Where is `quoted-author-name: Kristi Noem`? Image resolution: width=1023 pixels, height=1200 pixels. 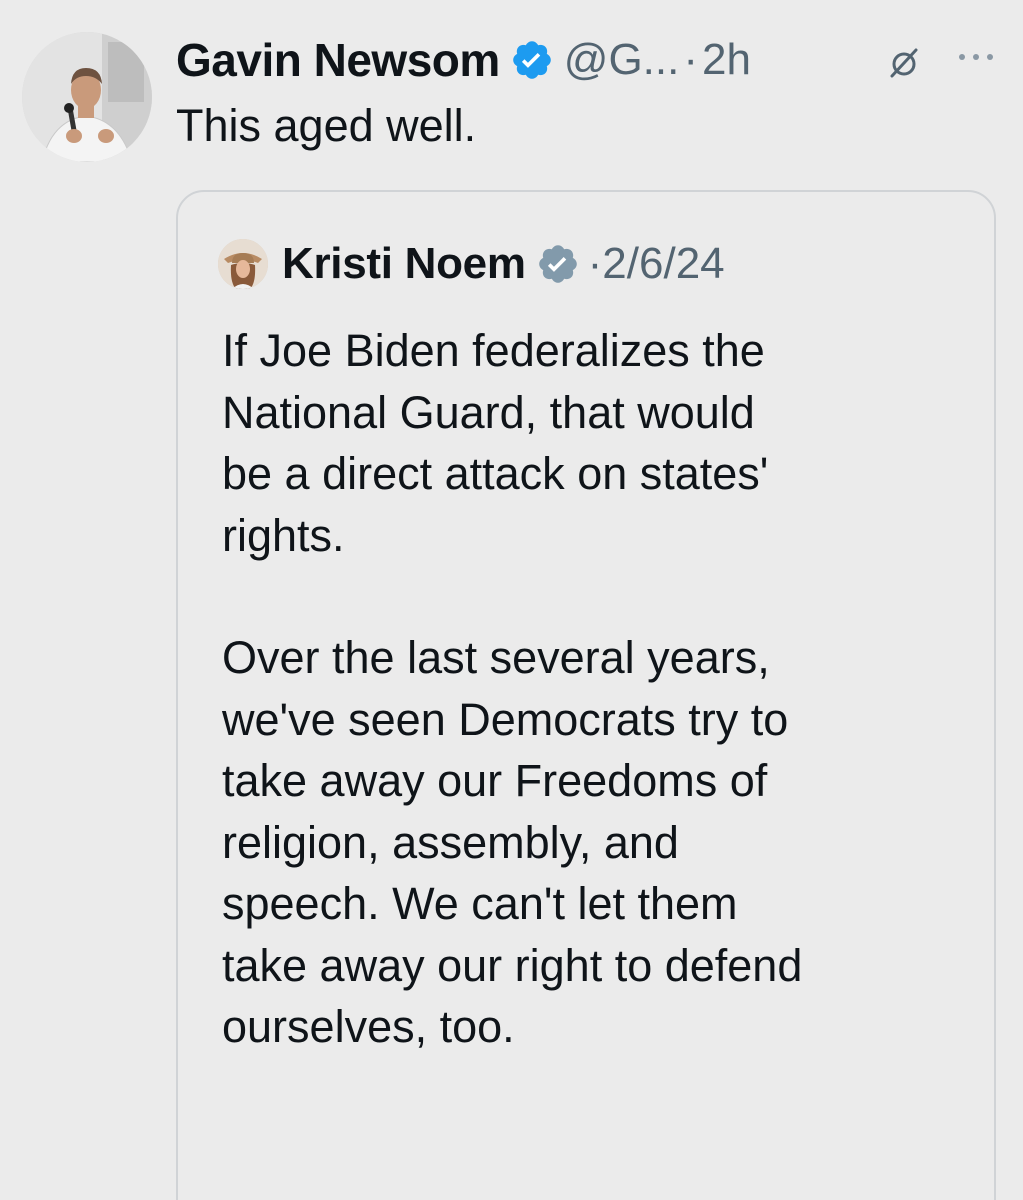 quoted-author-name: Kristi Noem is located at coordinates (404, 264).